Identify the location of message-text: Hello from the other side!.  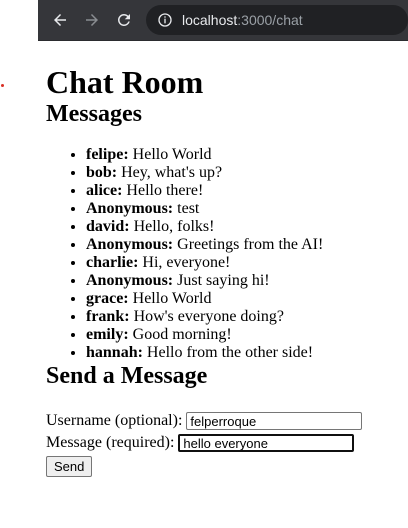
(228, 352).